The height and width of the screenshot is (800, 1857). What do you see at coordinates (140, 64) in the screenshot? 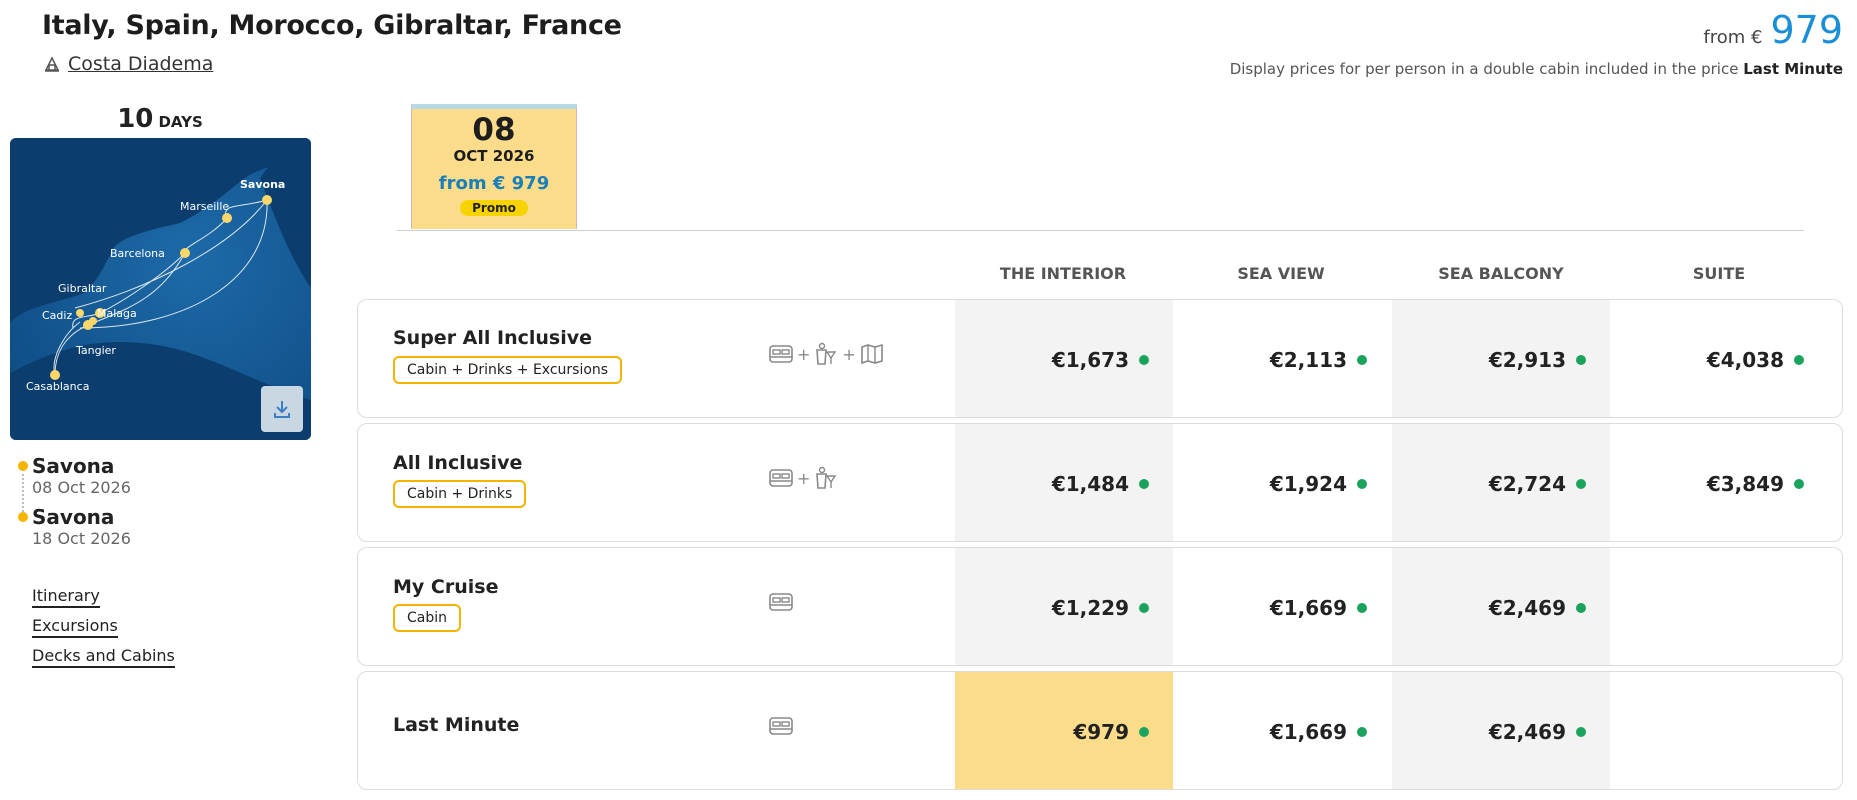
I see `ship-name: Costa Diadema` at bounding box center [140, 64].